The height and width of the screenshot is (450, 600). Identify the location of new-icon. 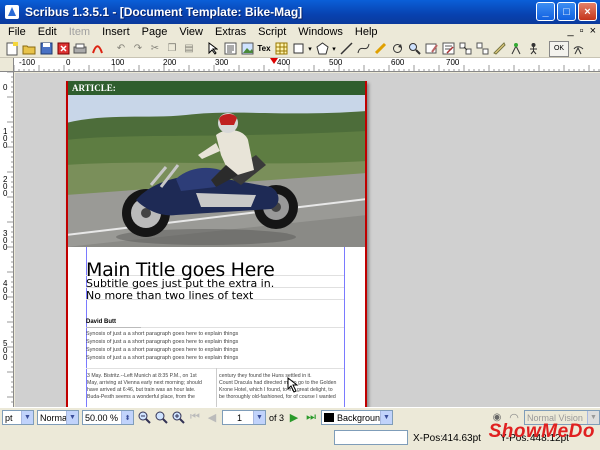
(12, 49).